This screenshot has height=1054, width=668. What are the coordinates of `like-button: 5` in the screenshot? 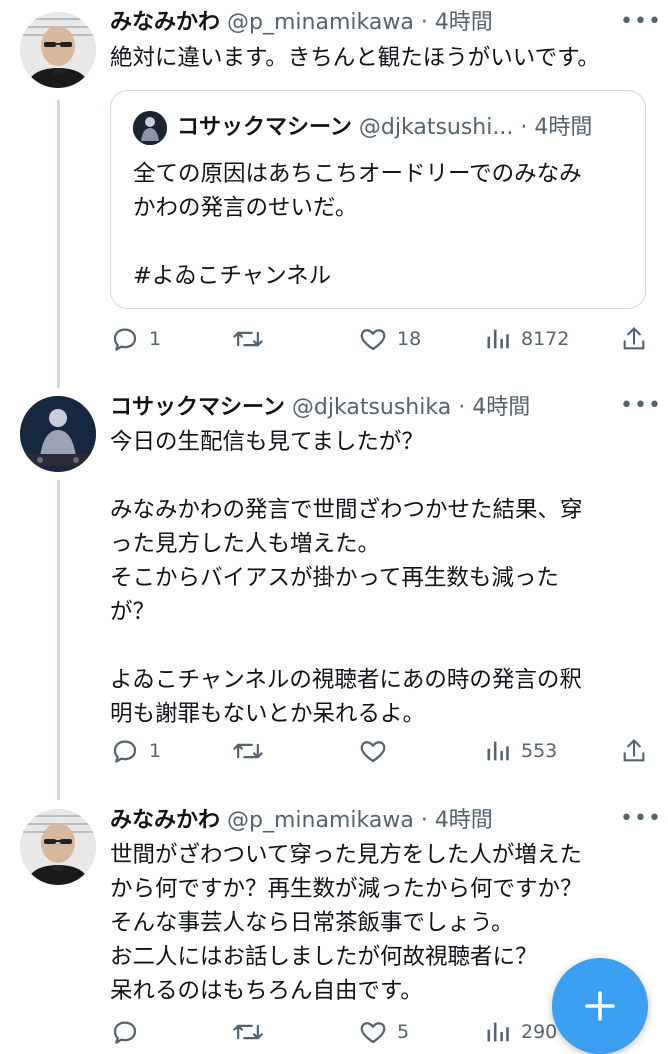 It's located at (383, 1032).